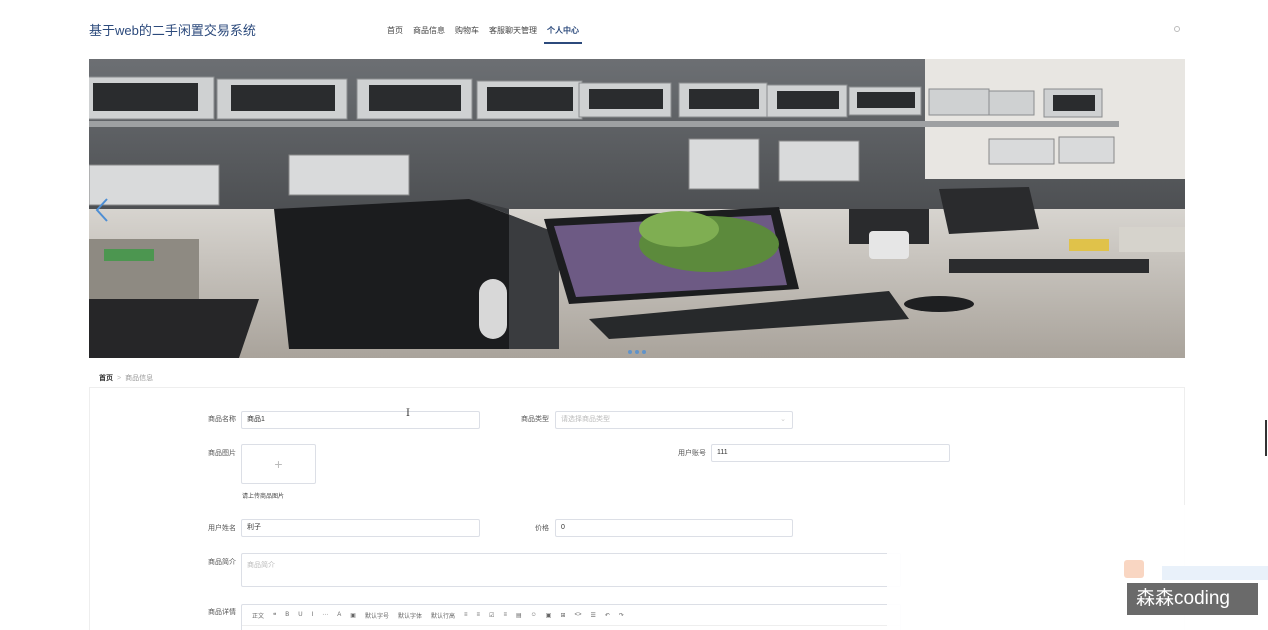  Describe the element at coordinates (479, 615) in the screenshot. I see `unordered-list-icon: ≡` at that location.